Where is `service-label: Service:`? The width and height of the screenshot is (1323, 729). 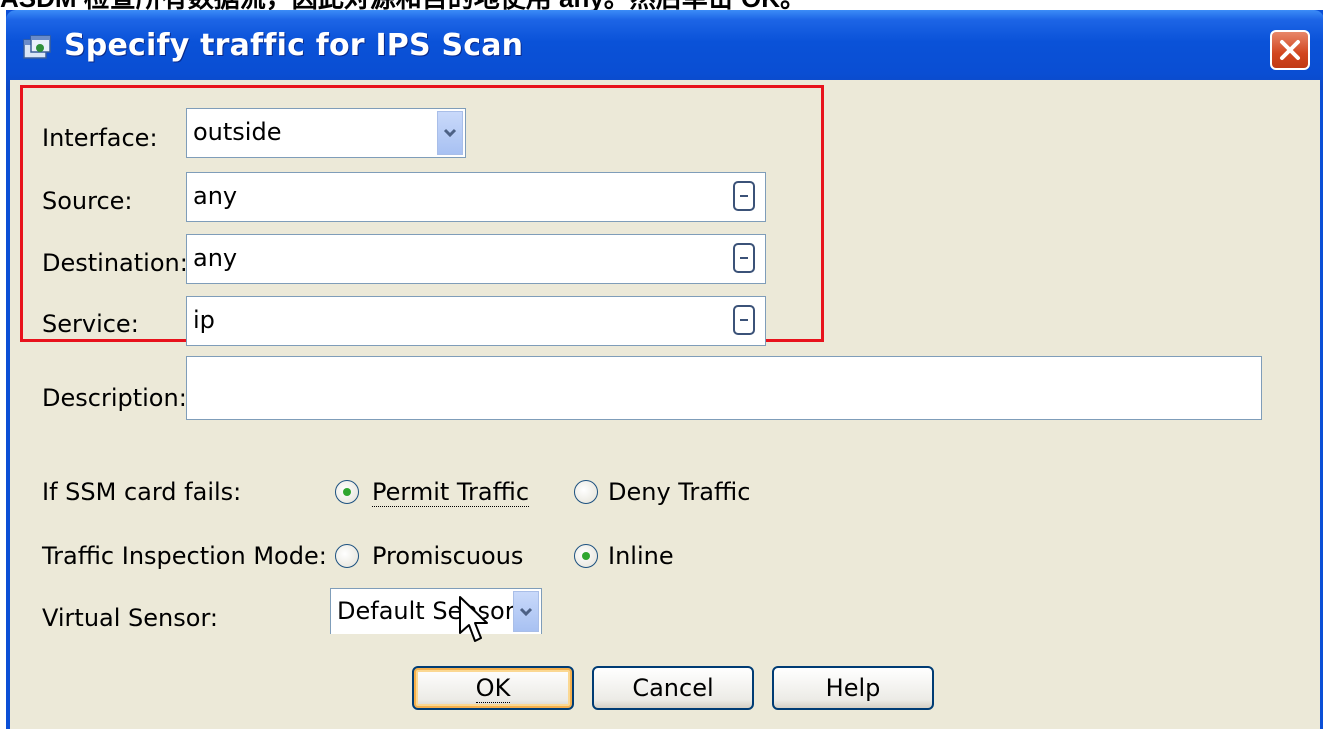 service-label: Service: is located at coordinates (90, 324).